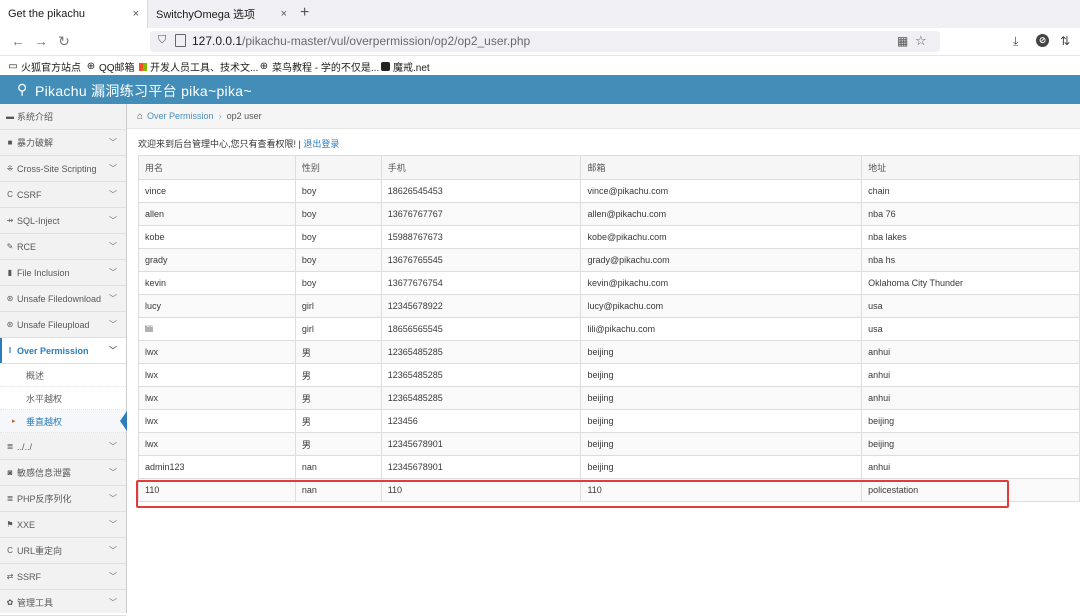 The height and width of the screenshot is (616, 1080). I want to click on table-cell: lwx, so click(217, 375).